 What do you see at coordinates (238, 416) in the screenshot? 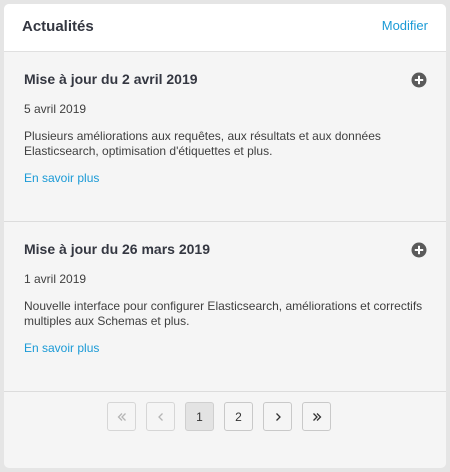
I see `page-button-2: 2` at bounding box center [238, 416].